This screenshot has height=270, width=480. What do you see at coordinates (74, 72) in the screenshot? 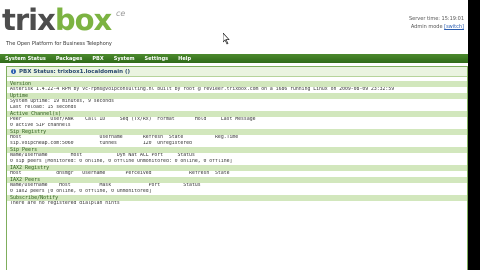
I see `pbx-status-title: PBX Status: trixbox1.localdomain ()` at bounding box center [74, 72].